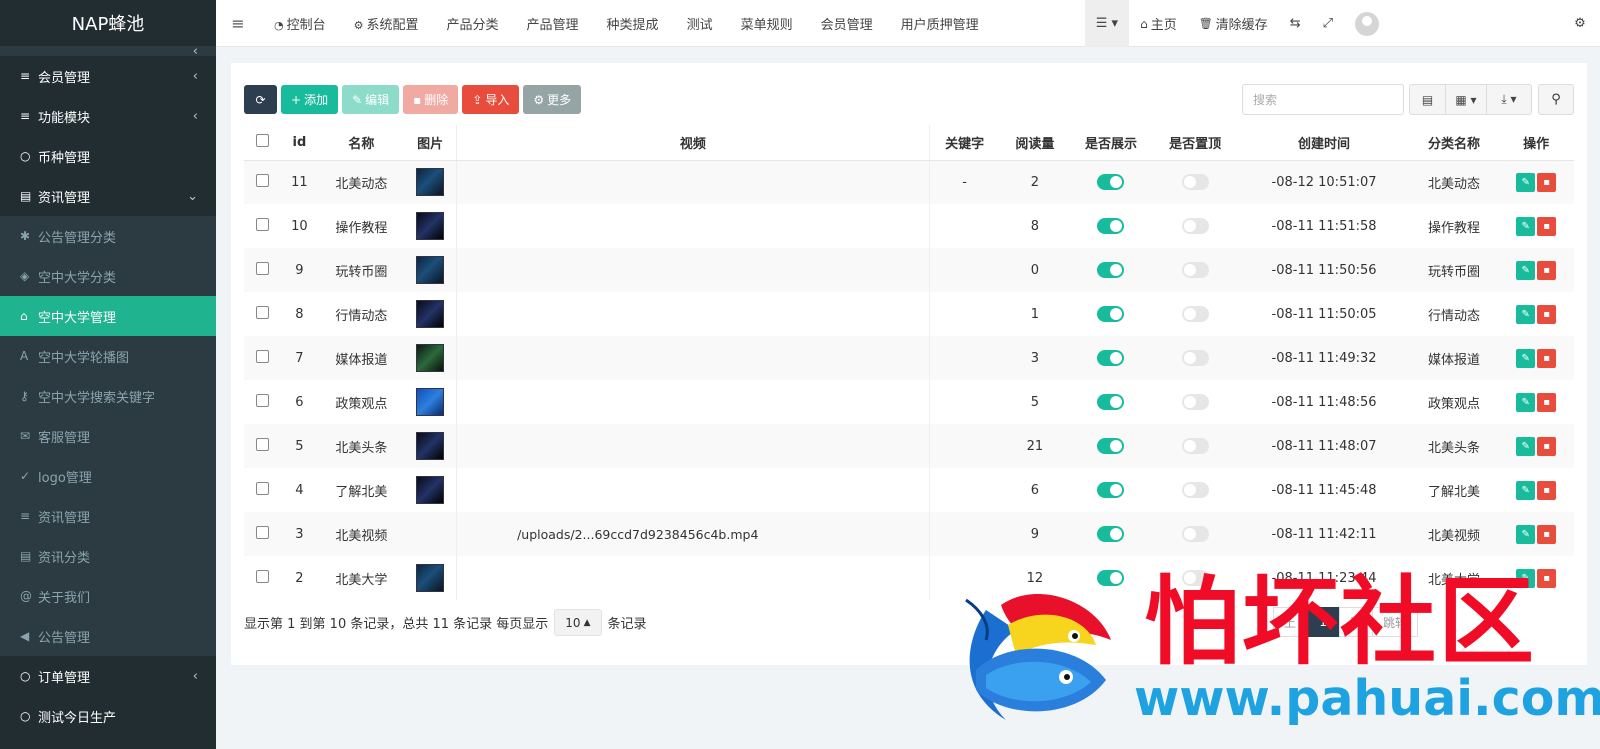 The image size is (1600, 749). Describe the element at coordinates (238, 23) in the screenshot. I see `sidebar-toggle-icon: ≡` at that location.